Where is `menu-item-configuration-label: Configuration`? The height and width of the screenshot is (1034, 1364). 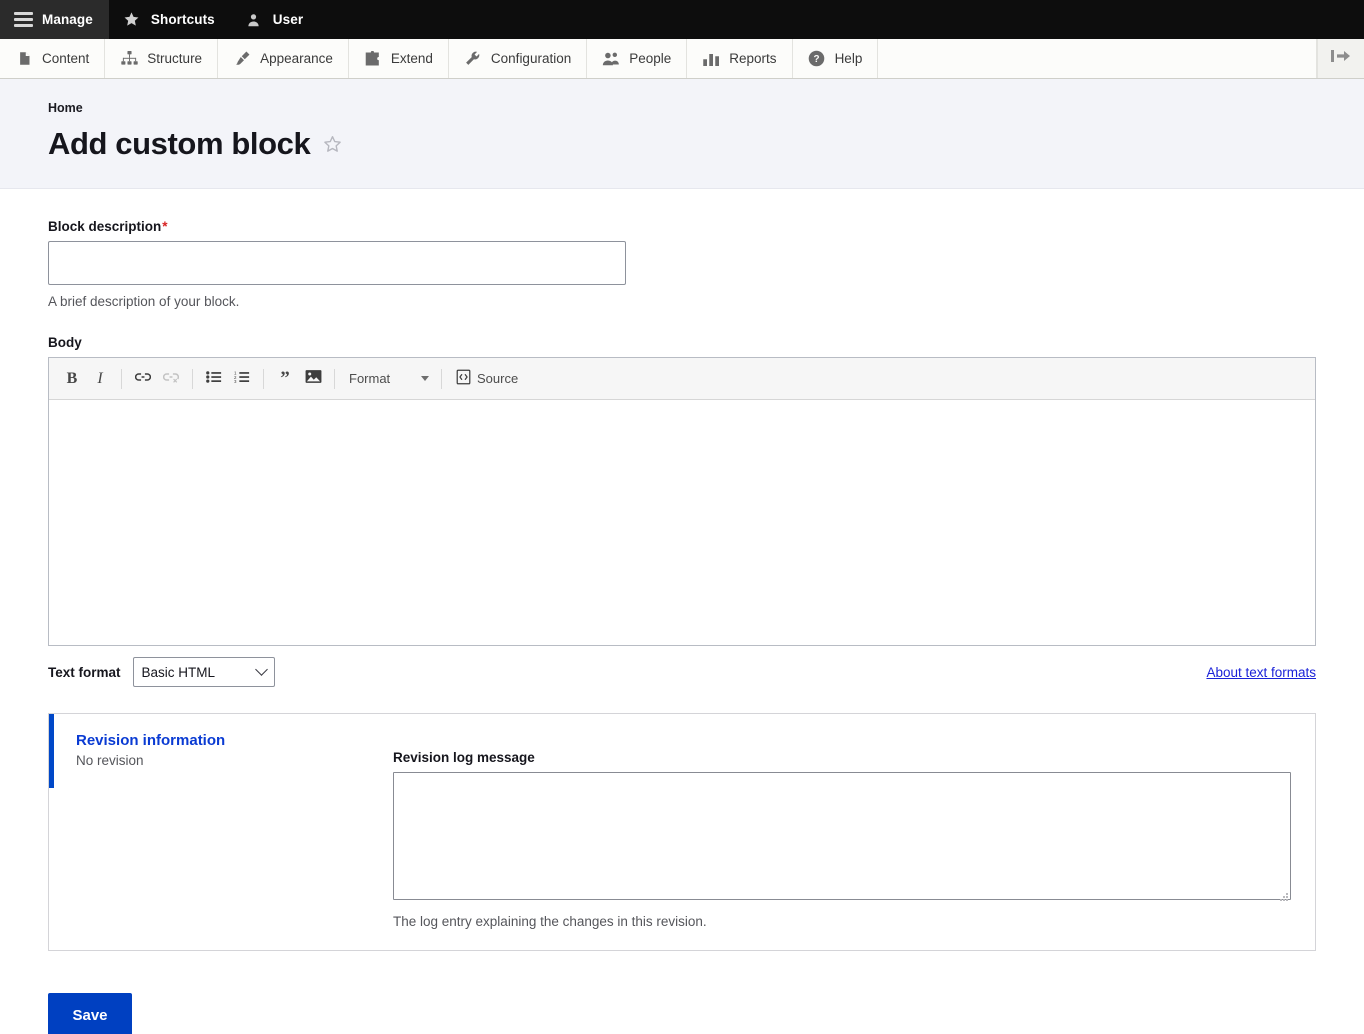 menu-item-configuration-label: Configuration is located at coordinates (531, 58).